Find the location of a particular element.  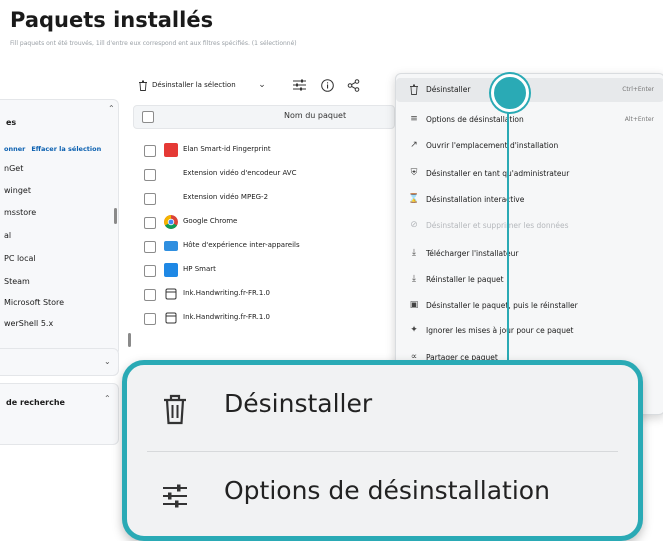

sliders-icon is located at coordinates (299, 85).